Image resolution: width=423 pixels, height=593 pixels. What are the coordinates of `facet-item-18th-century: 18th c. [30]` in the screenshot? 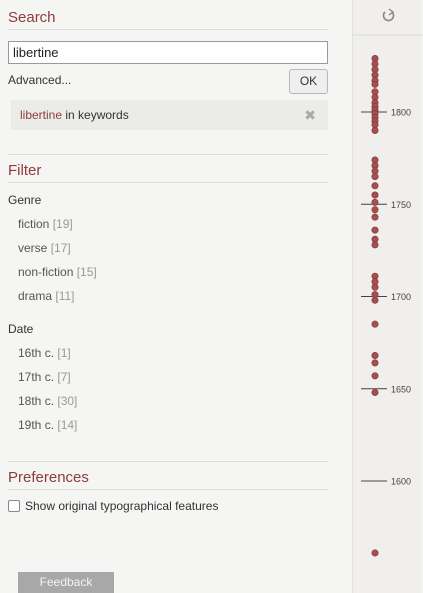 It's located at (47, 401).